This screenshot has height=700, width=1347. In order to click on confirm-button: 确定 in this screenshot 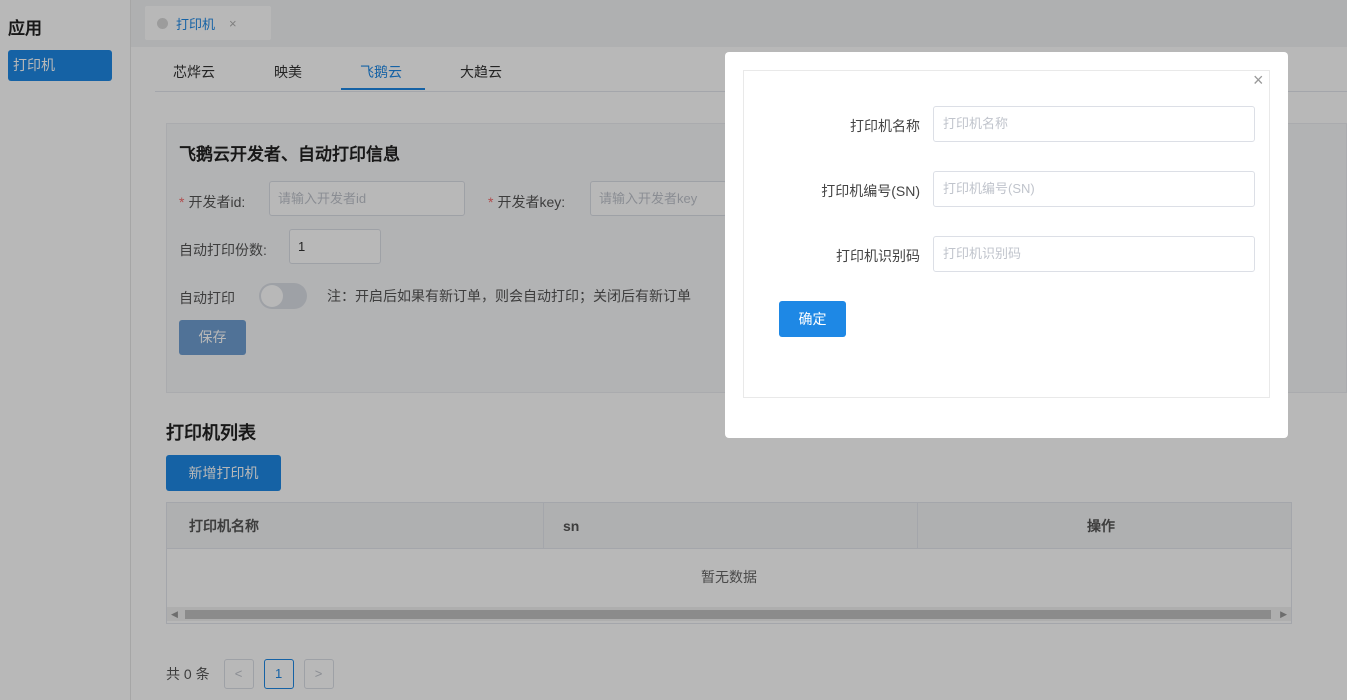, I will do `click(812, 319)`.